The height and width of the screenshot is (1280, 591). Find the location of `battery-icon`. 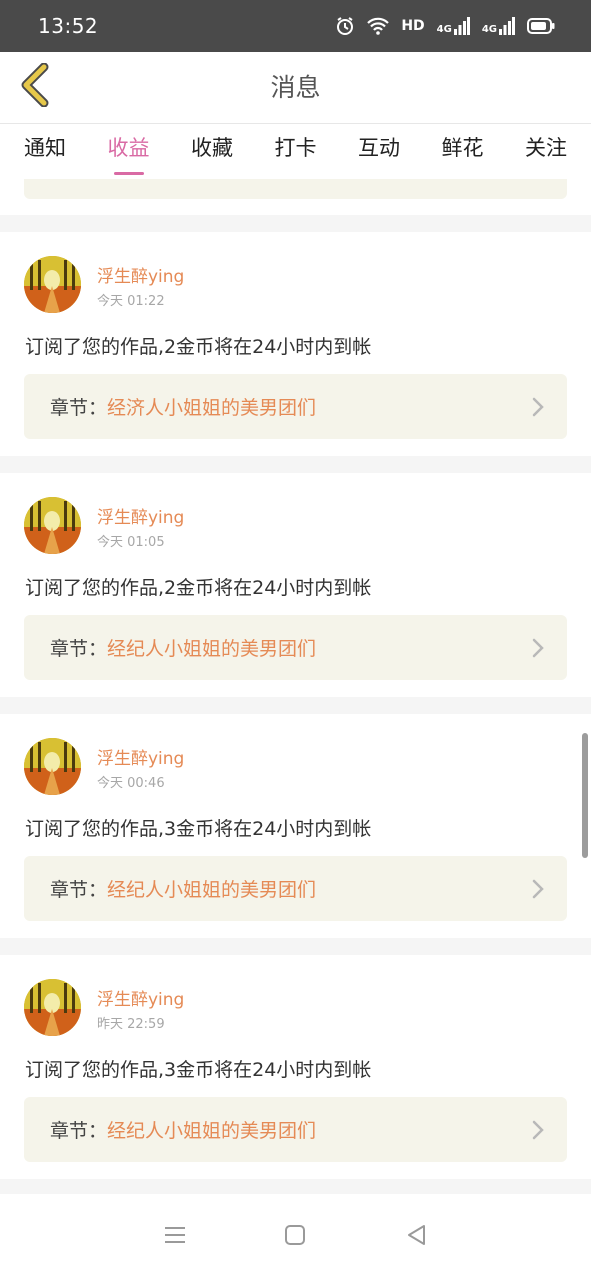

battery-icon is located at coordinates (541, 26).